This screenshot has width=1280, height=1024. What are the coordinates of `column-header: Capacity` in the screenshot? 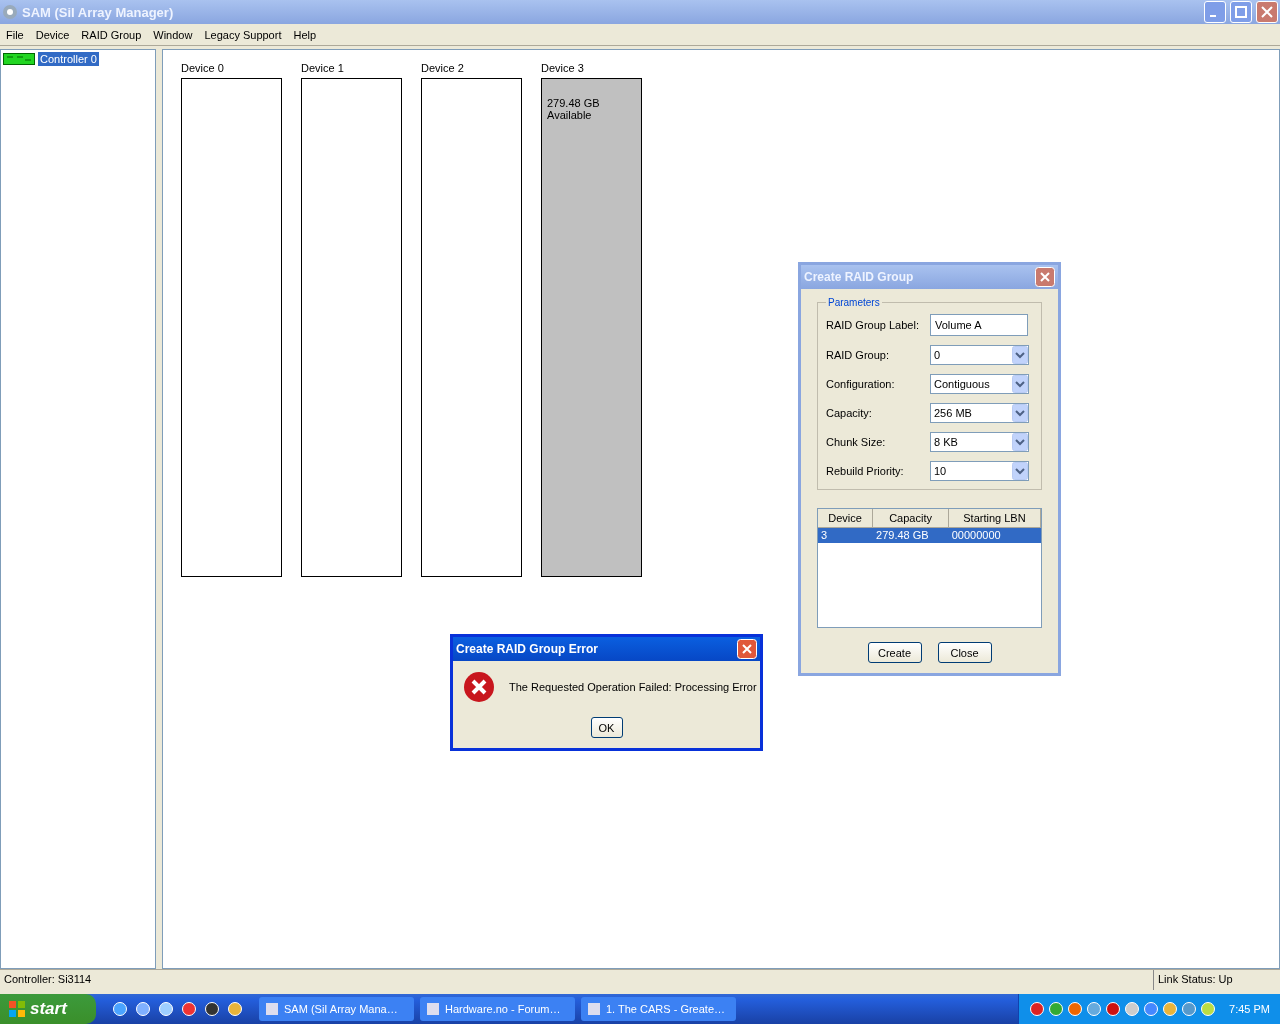 It's located at (911, 518).